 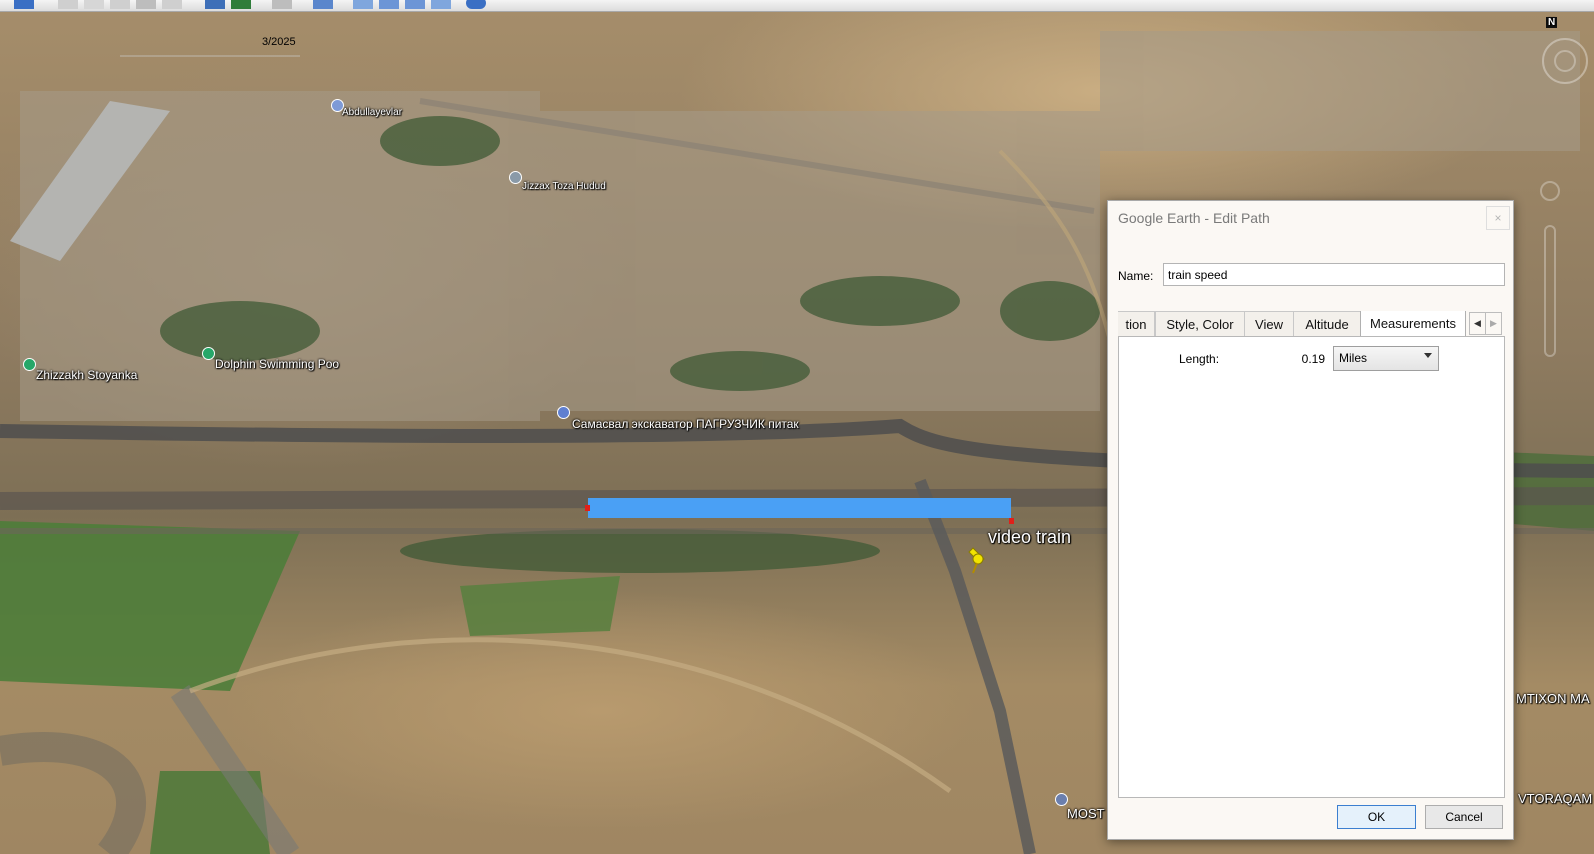 What do you see at coordinates (1376, 817) in the screenshot?
I see `ok-button: OK` at bounding box center [1376, 817].